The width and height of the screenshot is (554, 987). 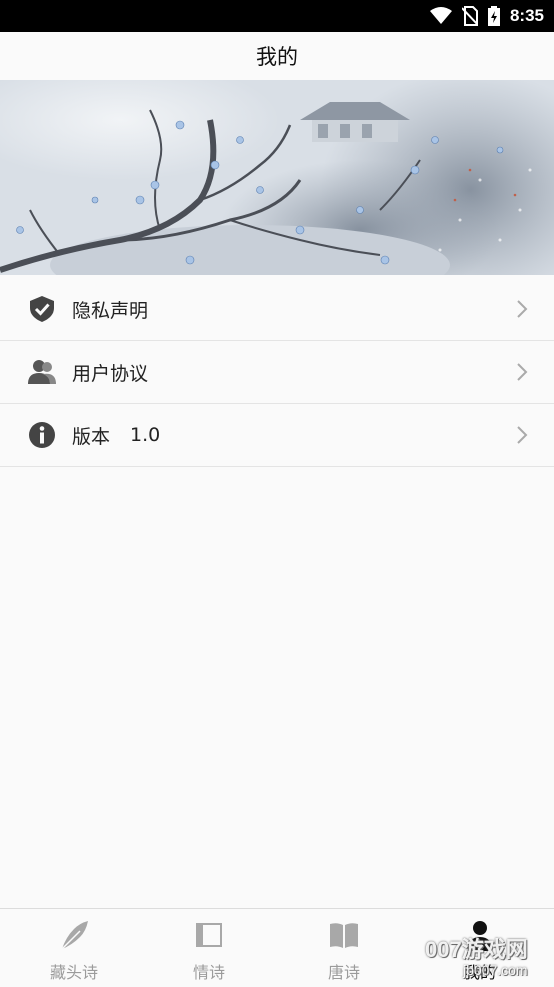 What do you see at coordinates (469, 16) in the screenshot?
I see `no-sim-icon` at bounding box center [469, 16].